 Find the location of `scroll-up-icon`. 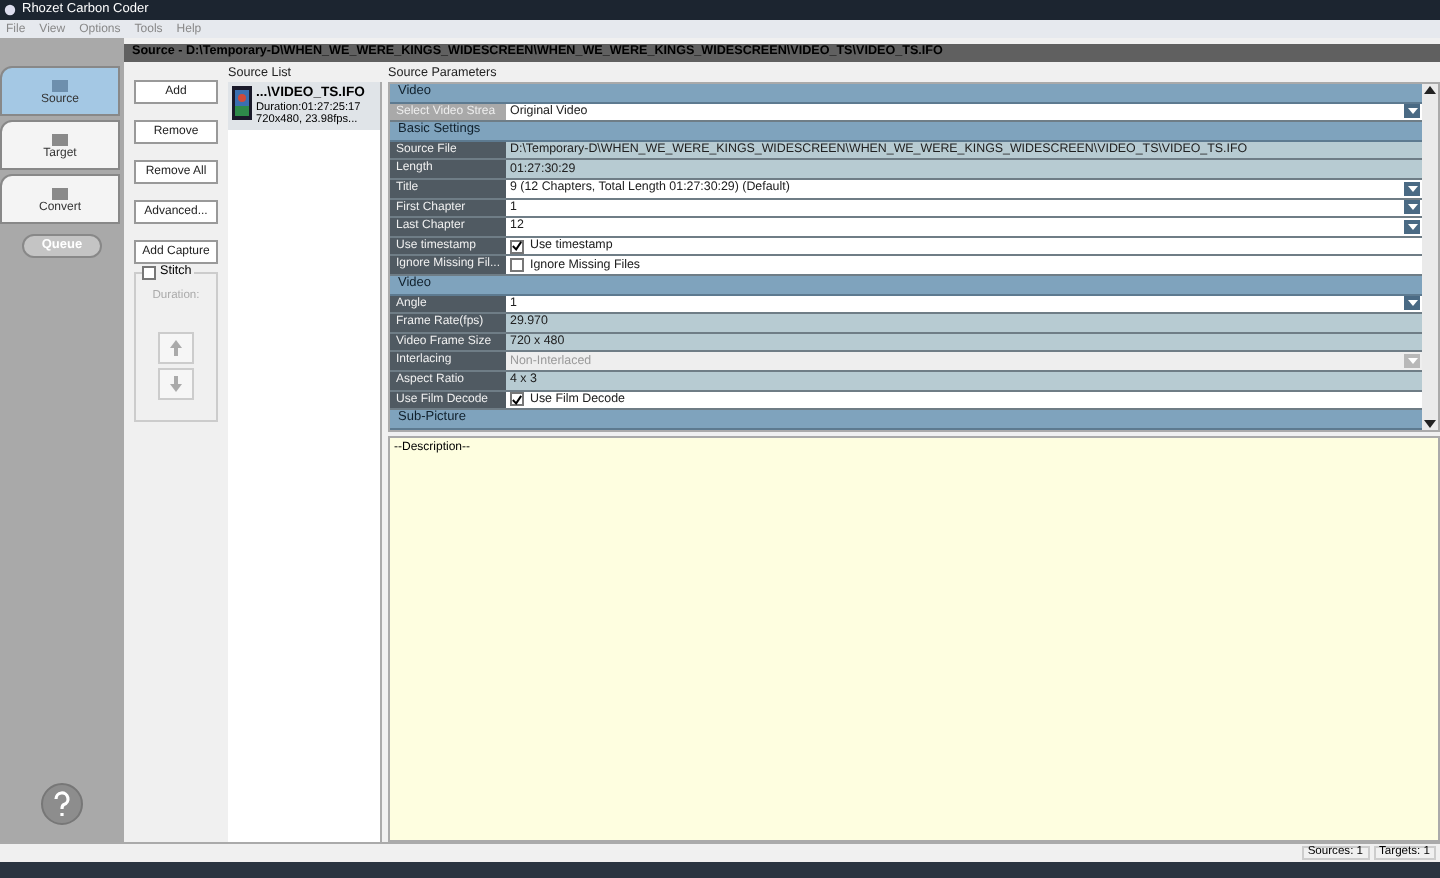

scroll-up-icon is located at coordinates (1430, 90).